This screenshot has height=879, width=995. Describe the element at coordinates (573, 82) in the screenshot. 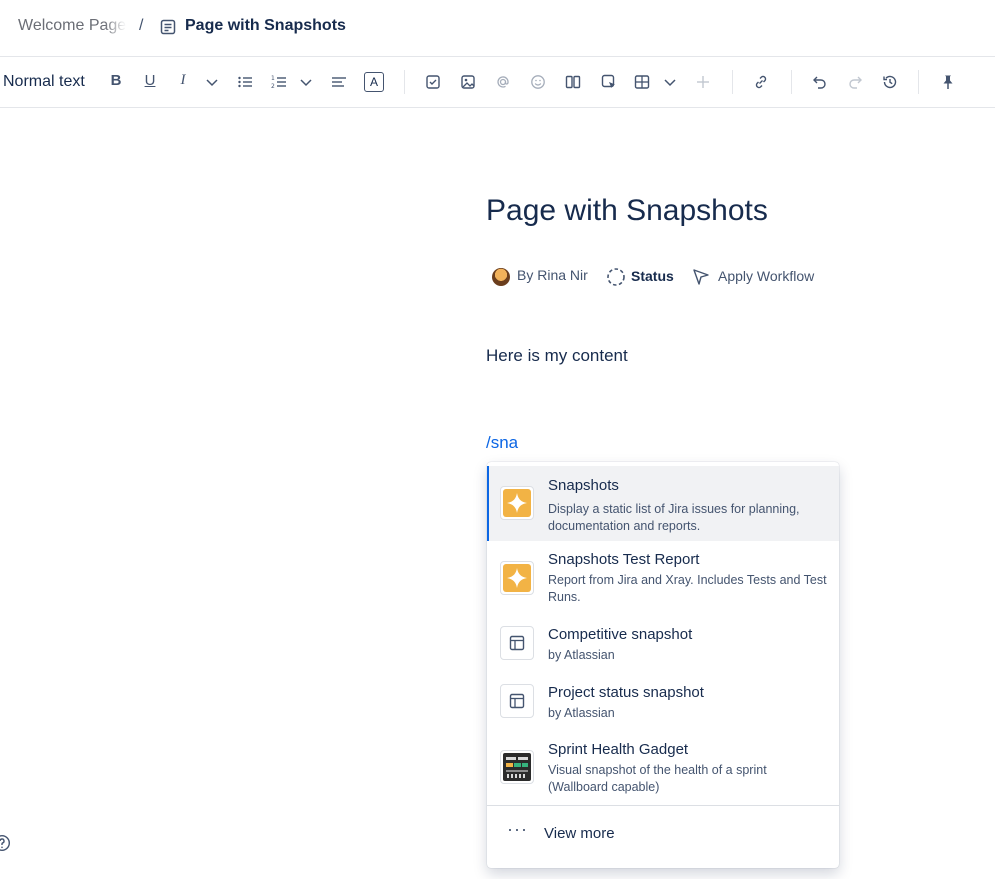

I see `layout-icon` at that location.